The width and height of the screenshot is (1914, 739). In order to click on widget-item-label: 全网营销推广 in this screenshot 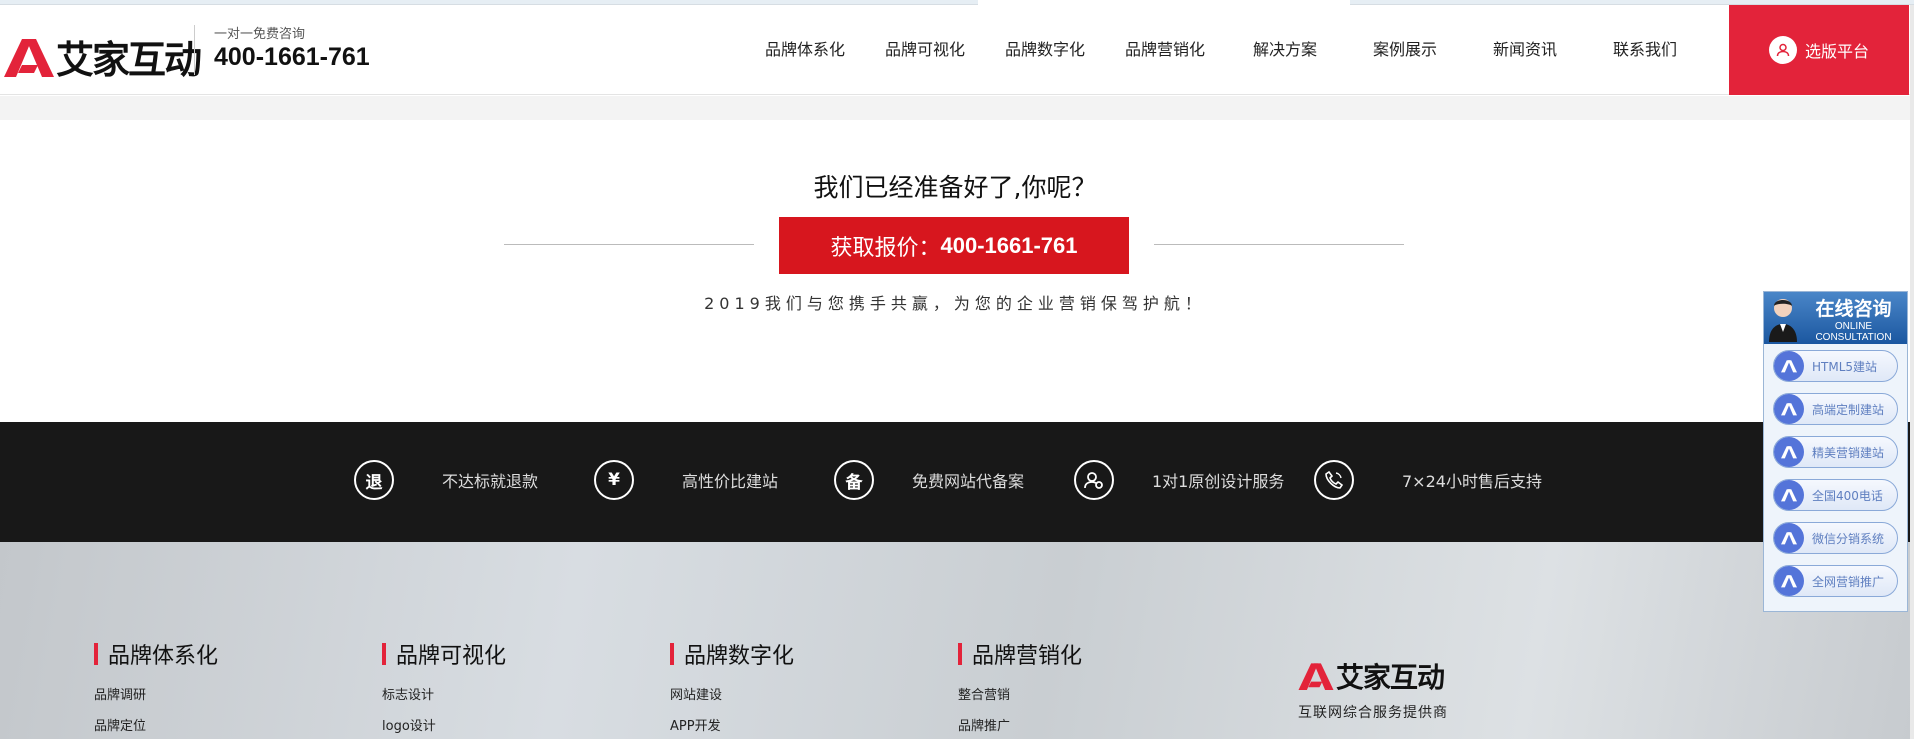, I will do `click(1848, 581)`.